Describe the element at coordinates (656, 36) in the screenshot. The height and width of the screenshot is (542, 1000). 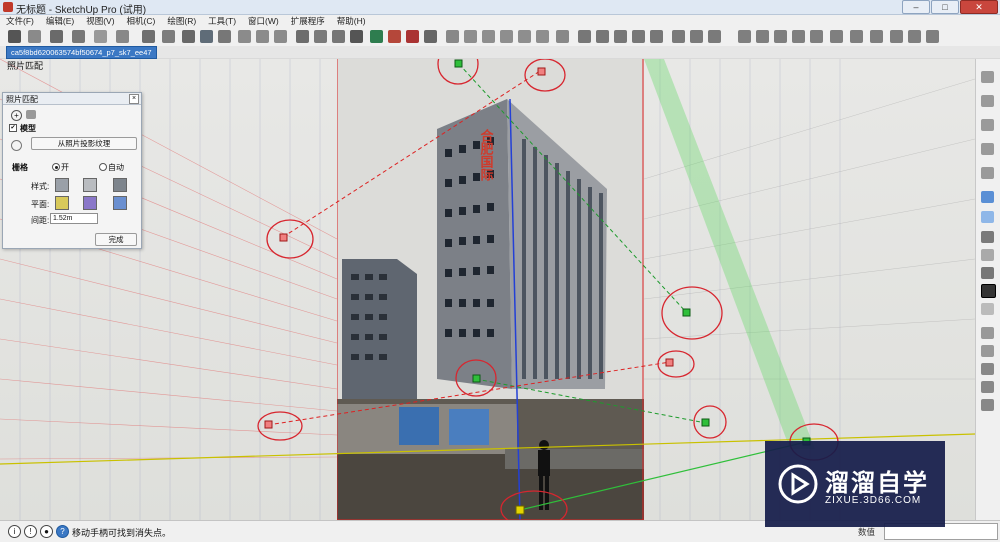
I see `flip-edge-icon` at that location.